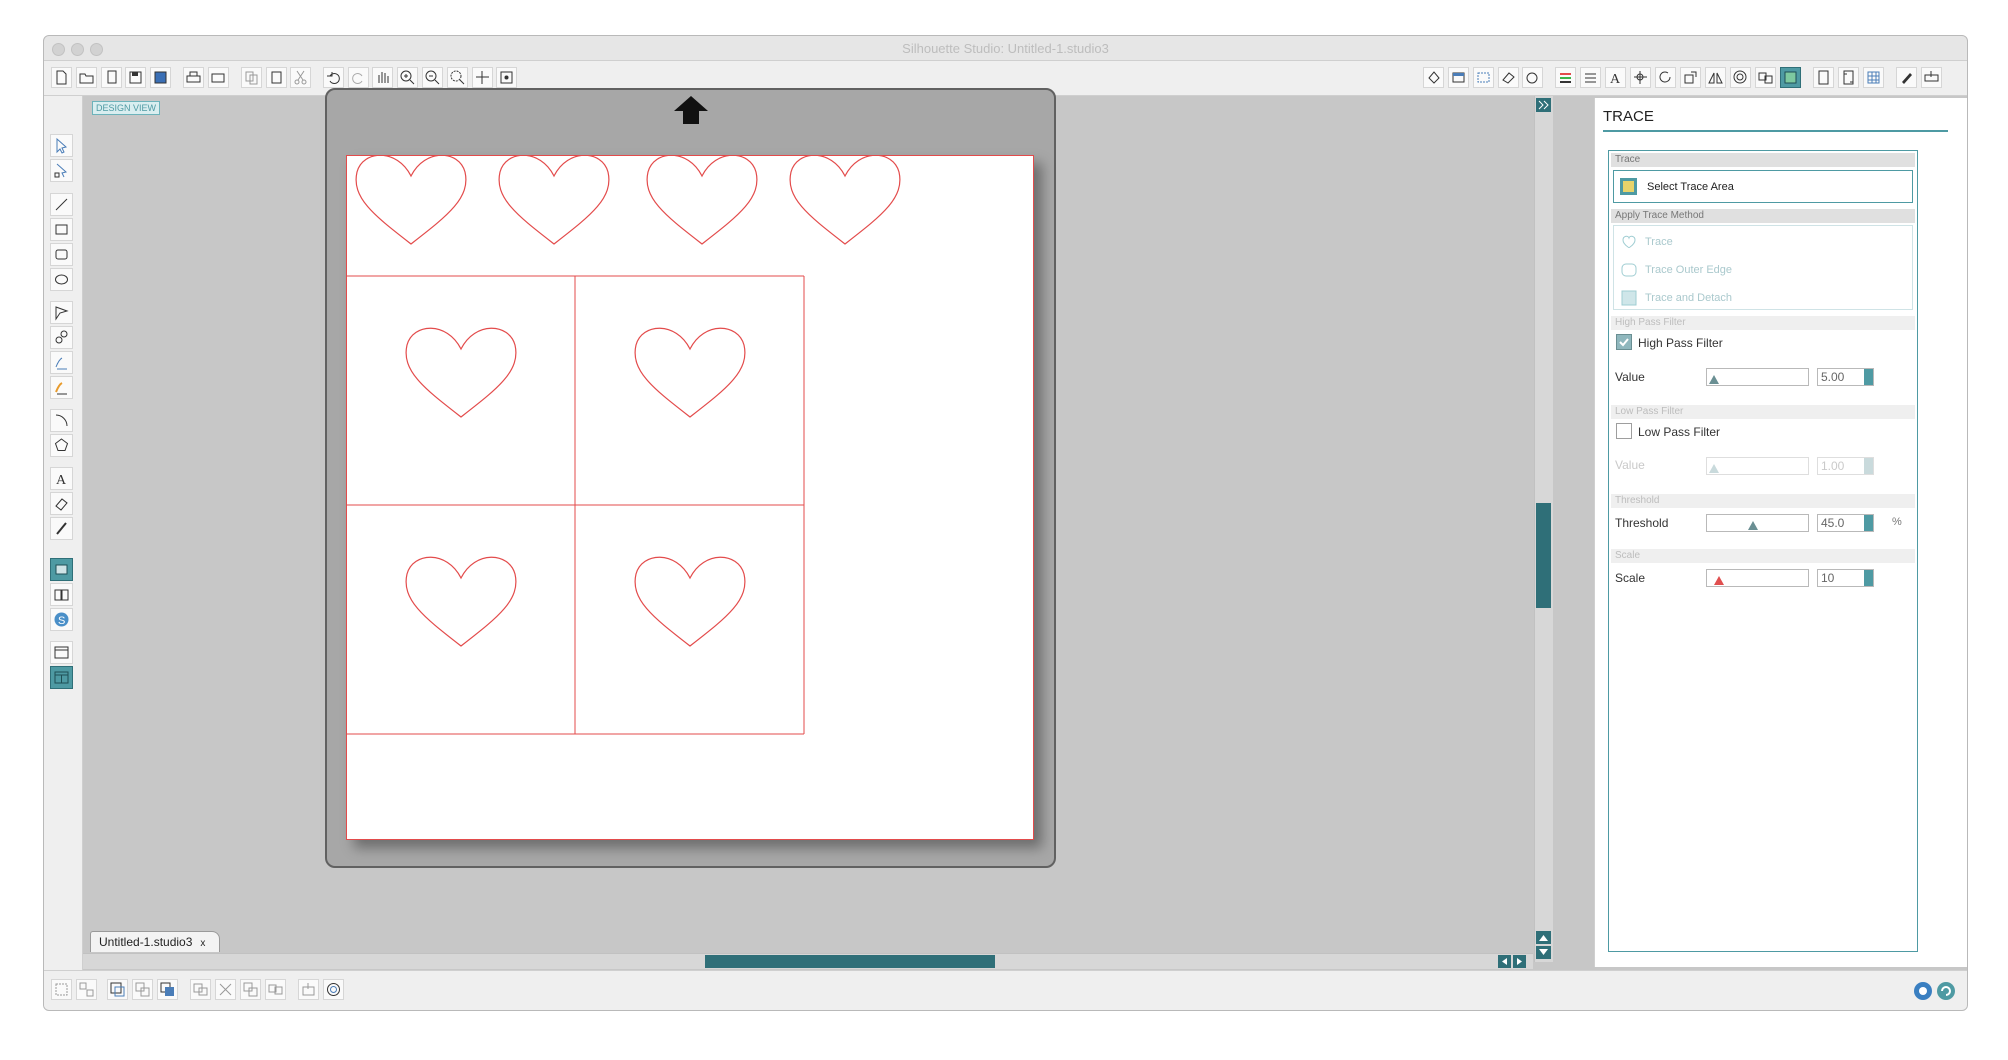 The width and height of the screenshot is (2008, 1060). What do you see at coordinates (407, 77) in the screenshot?
I see `zoom-in-icon` at bounding box center [407, 77].